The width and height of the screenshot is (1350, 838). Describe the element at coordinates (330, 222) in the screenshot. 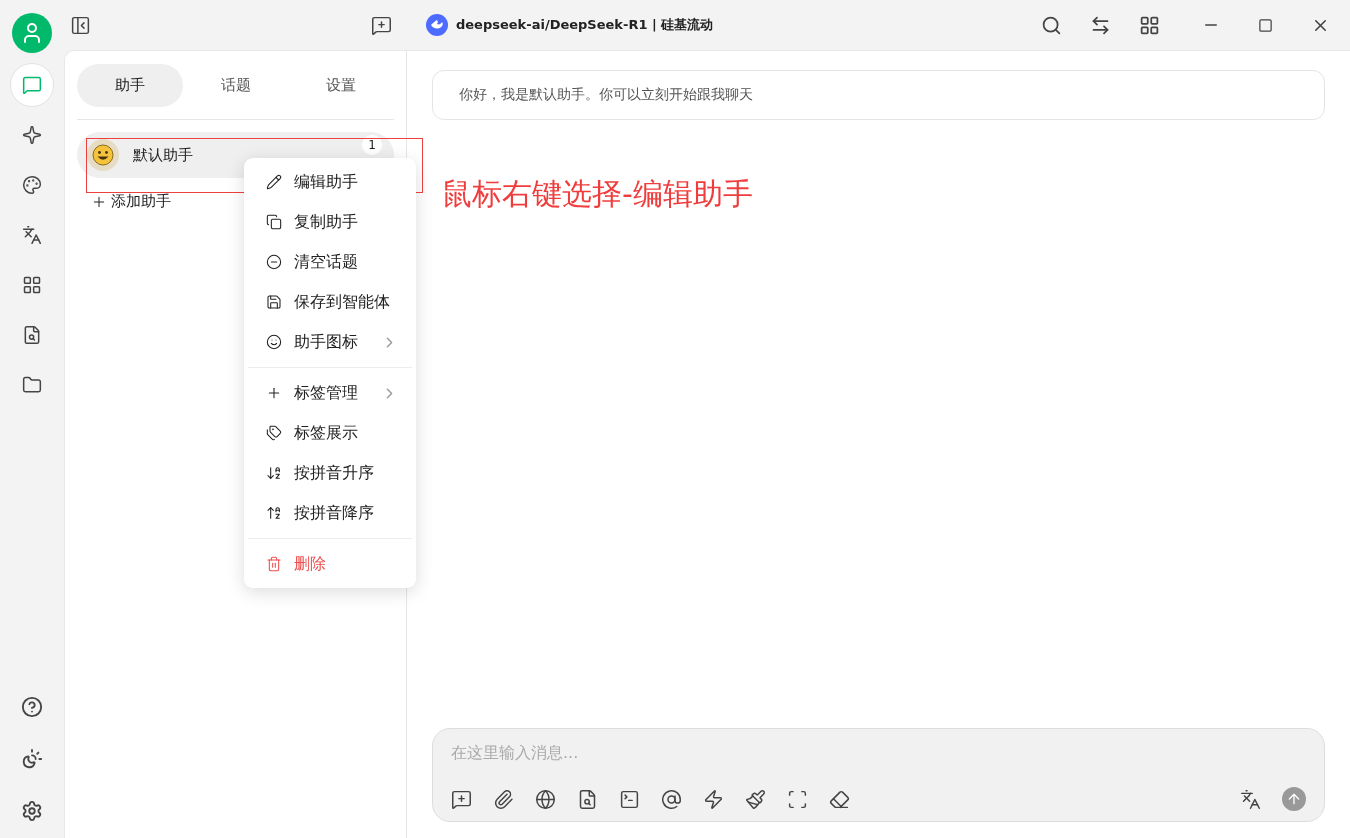

I see `menu-item: 复制助手` at that location.